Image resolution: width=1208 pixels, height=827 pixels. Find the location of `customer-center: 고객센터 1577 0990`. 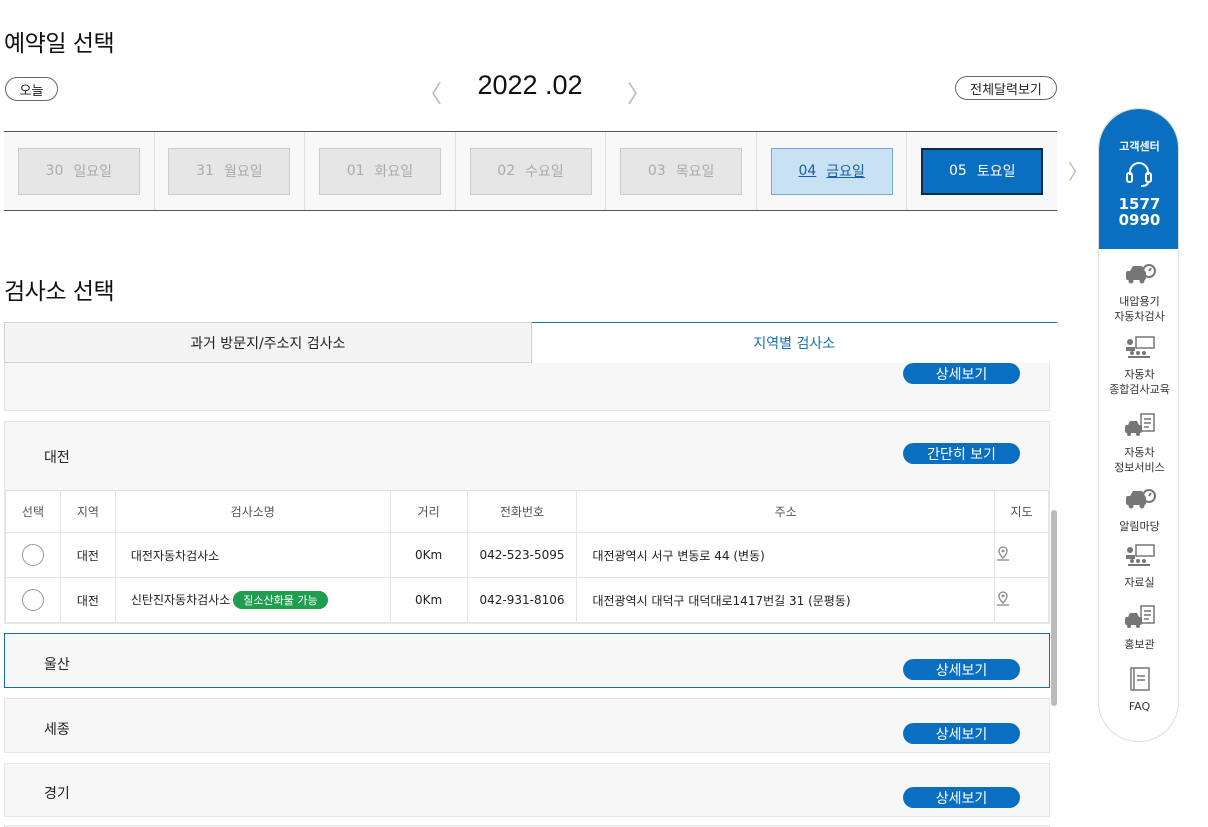

customer-center: 고객센터 1577 0990 is located at coordinates (1138, 179).